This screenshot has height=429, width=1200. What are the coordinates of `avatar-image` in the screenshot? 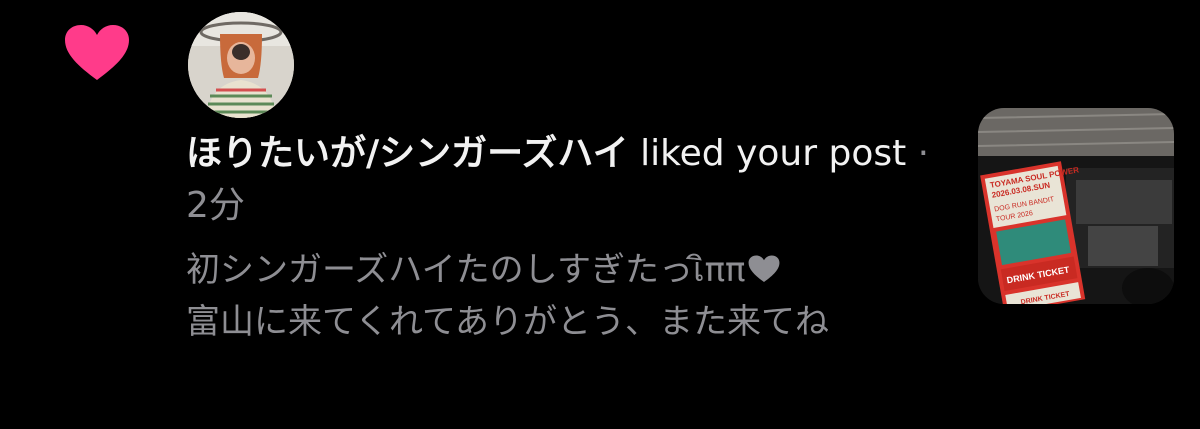 It's located at (241, 65).